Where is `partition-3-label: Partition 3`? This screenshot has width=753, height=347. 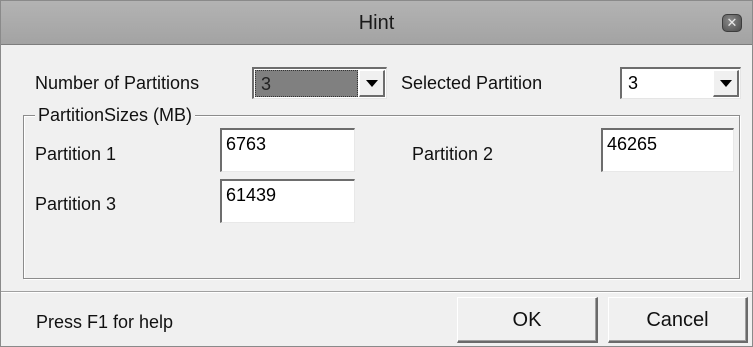
partition-3-label: Partition 3 is located at coordinates (76, 204).